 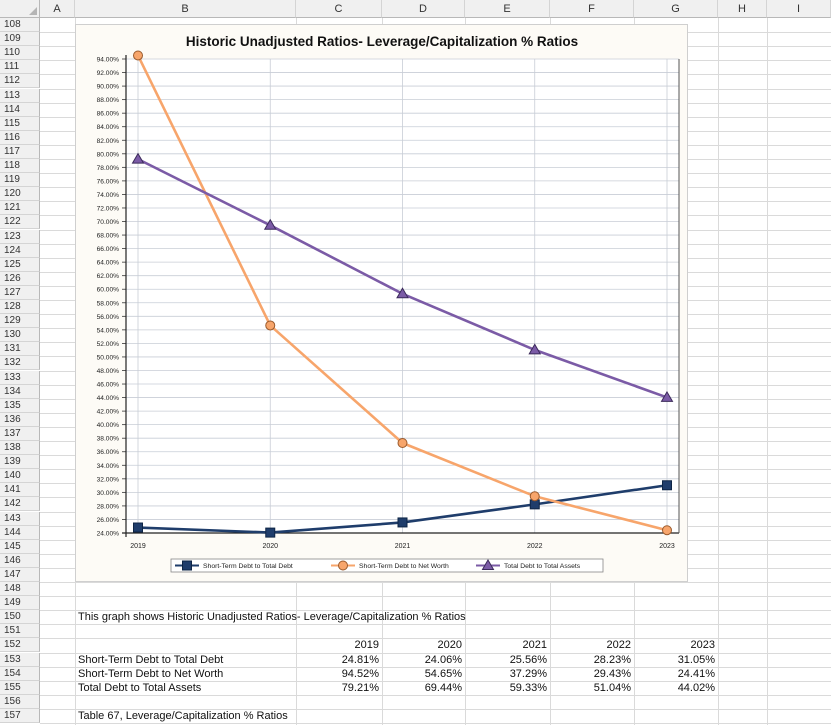 What do you see at coordinates (443, 659) in the screenshot?
I see `table-cell-value: 24.06%` at bounding box center [443, 659].